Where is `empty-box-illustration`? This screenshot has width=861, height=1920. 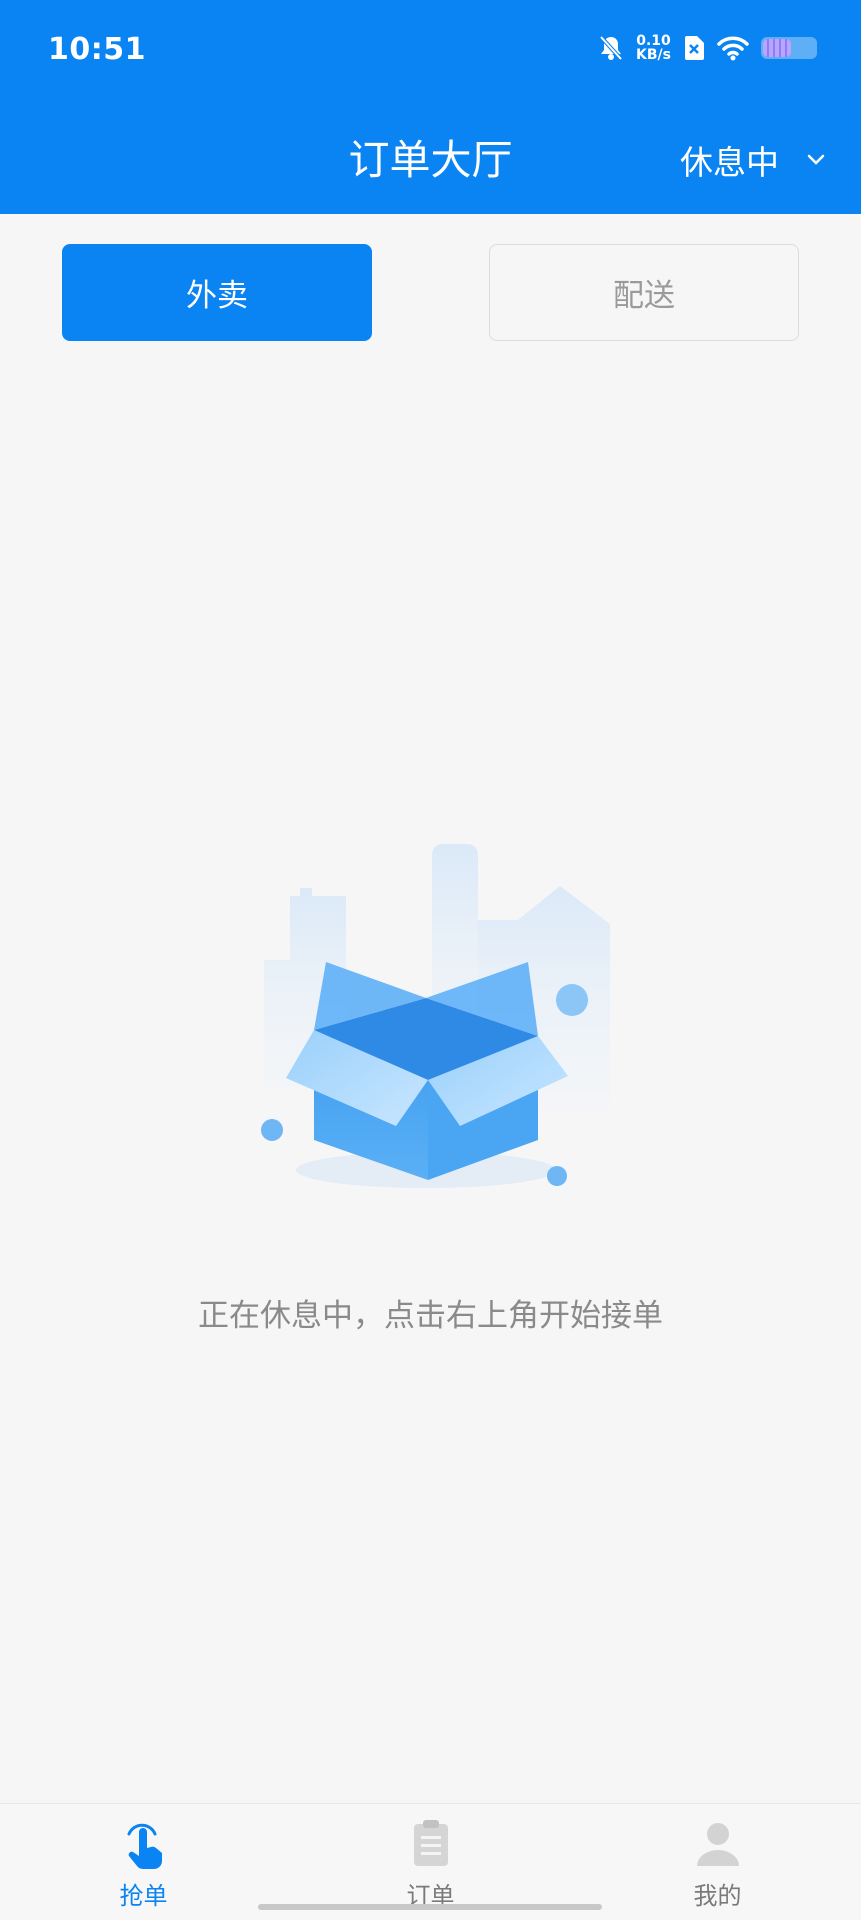 empty-box-illustration is located at coordinates (435, 1016).